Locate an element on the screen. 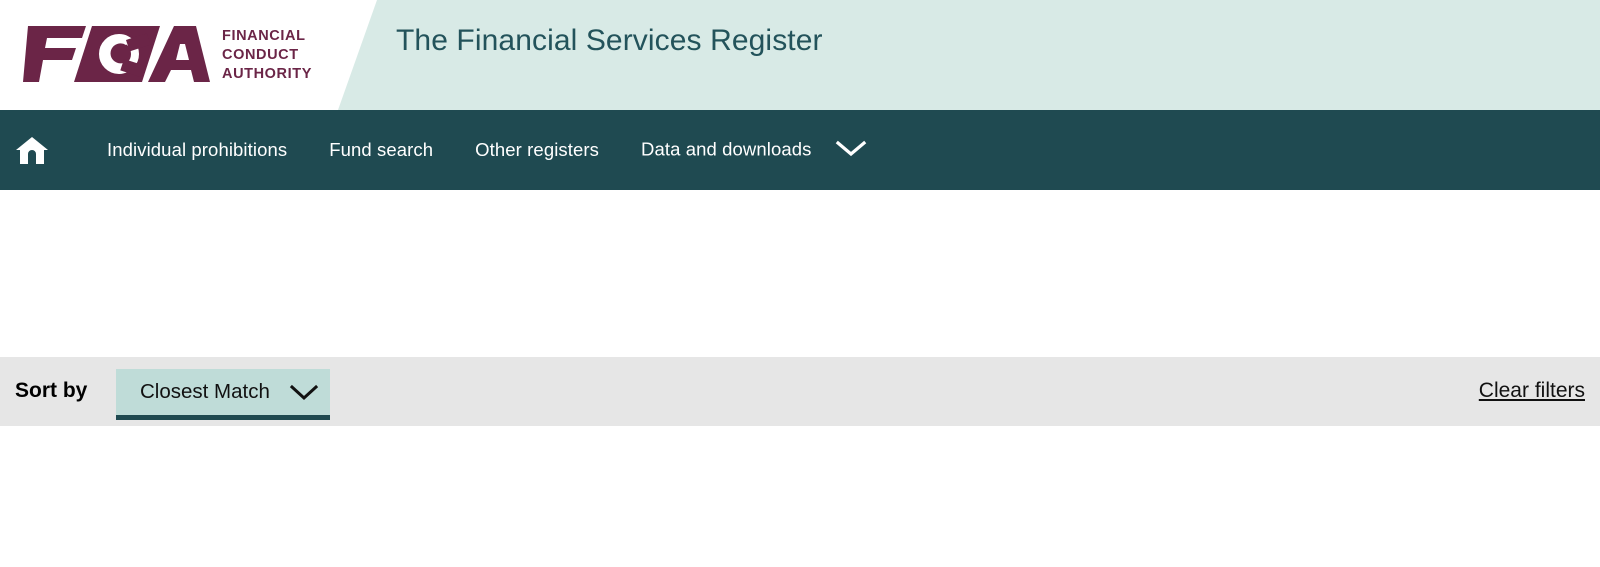  home-icon is located at coordinates (37, 150).